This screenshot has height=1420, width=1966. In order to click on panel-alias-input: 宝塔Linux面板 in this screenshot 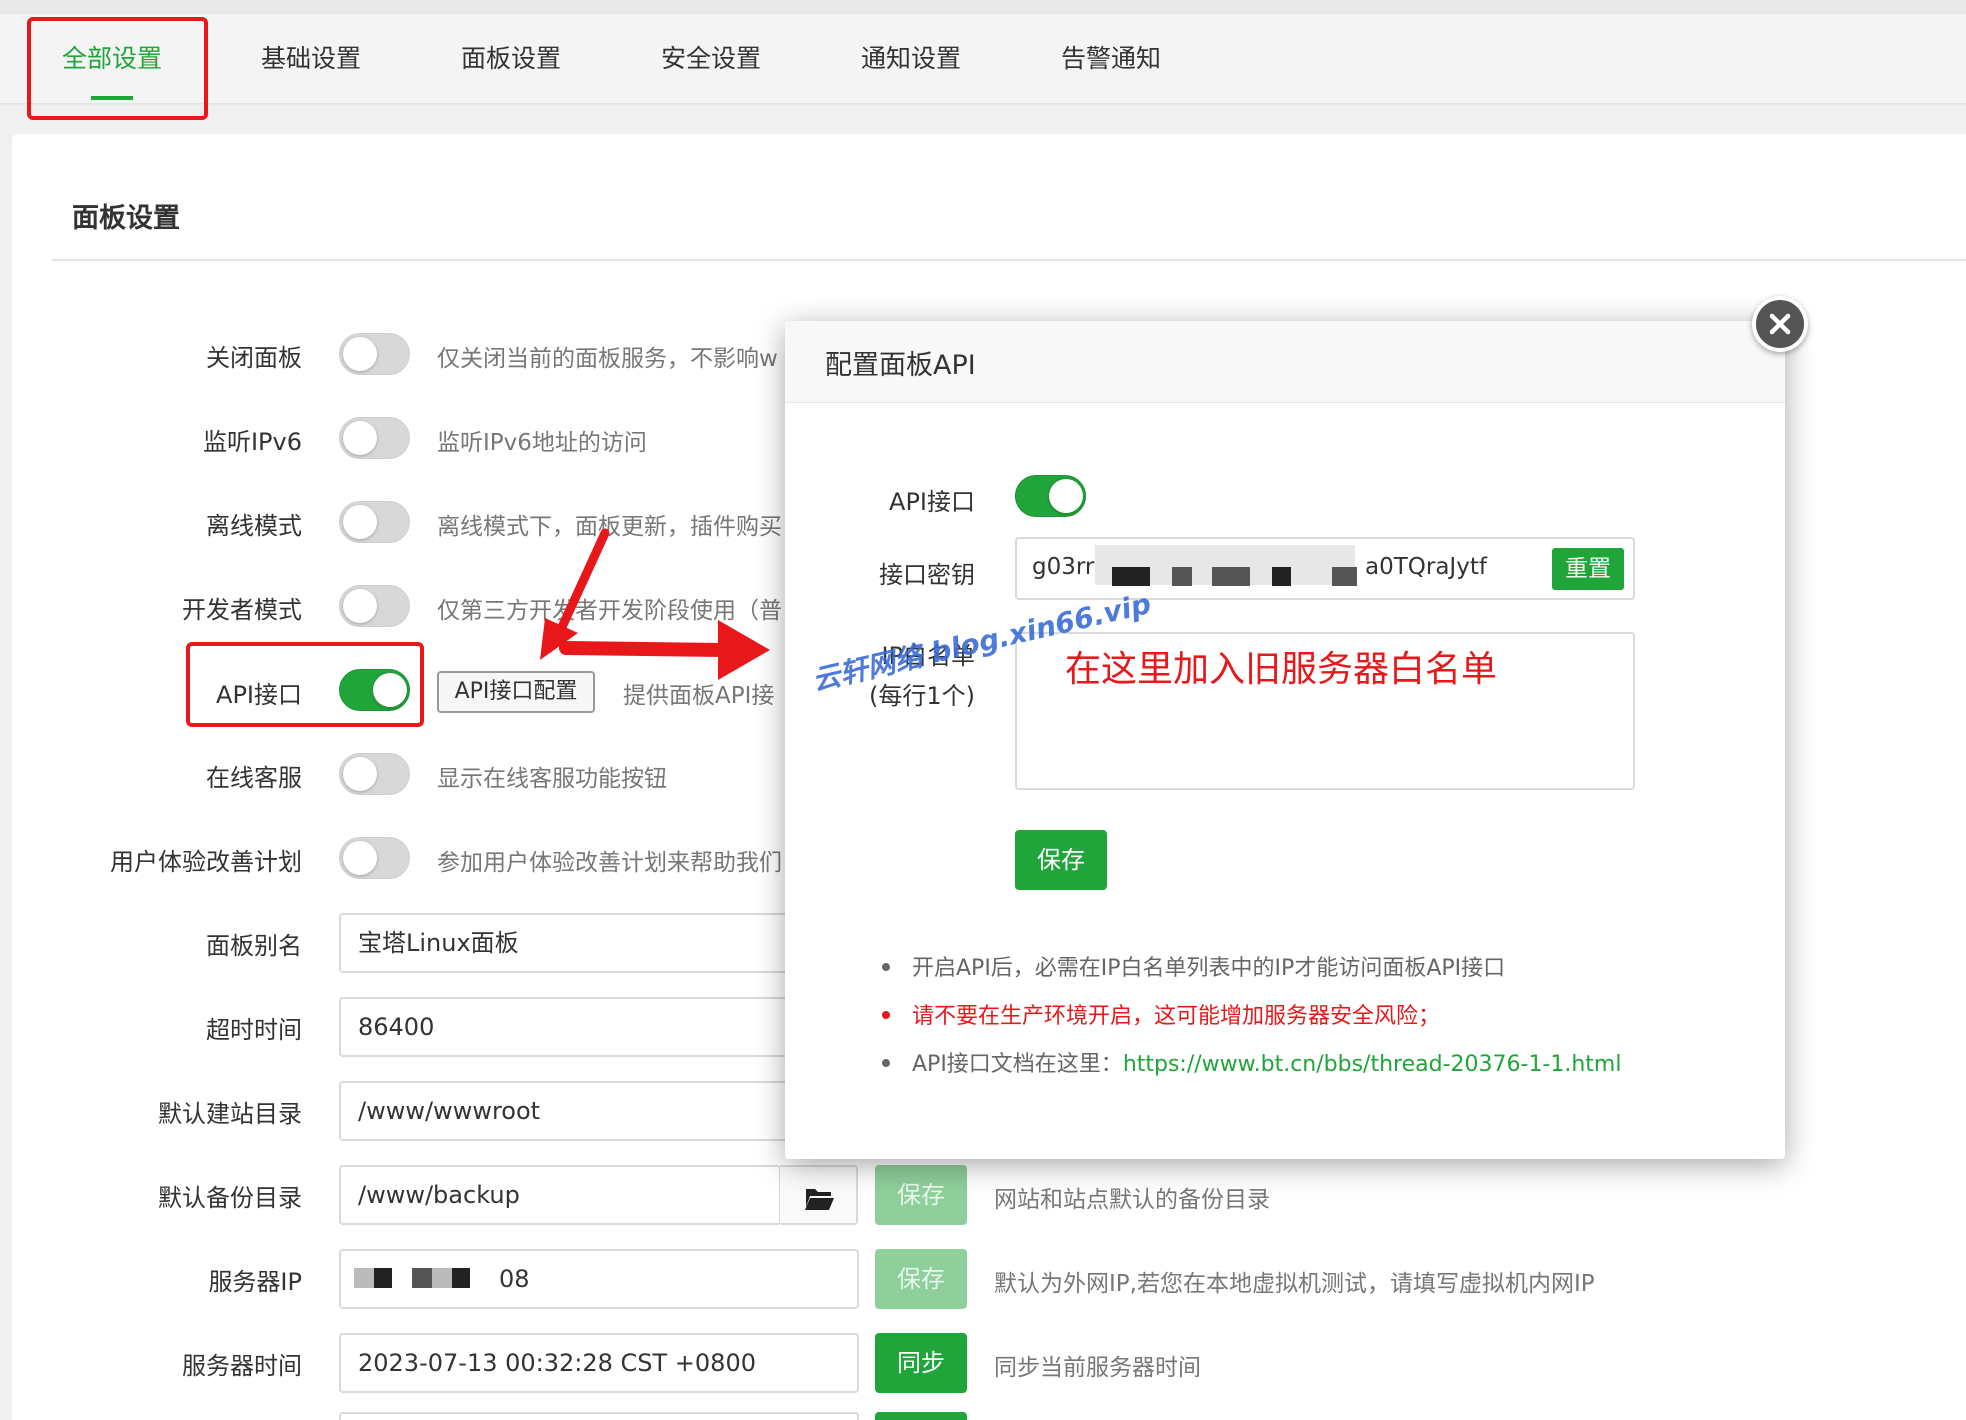, I will do `click(599, 943)`.